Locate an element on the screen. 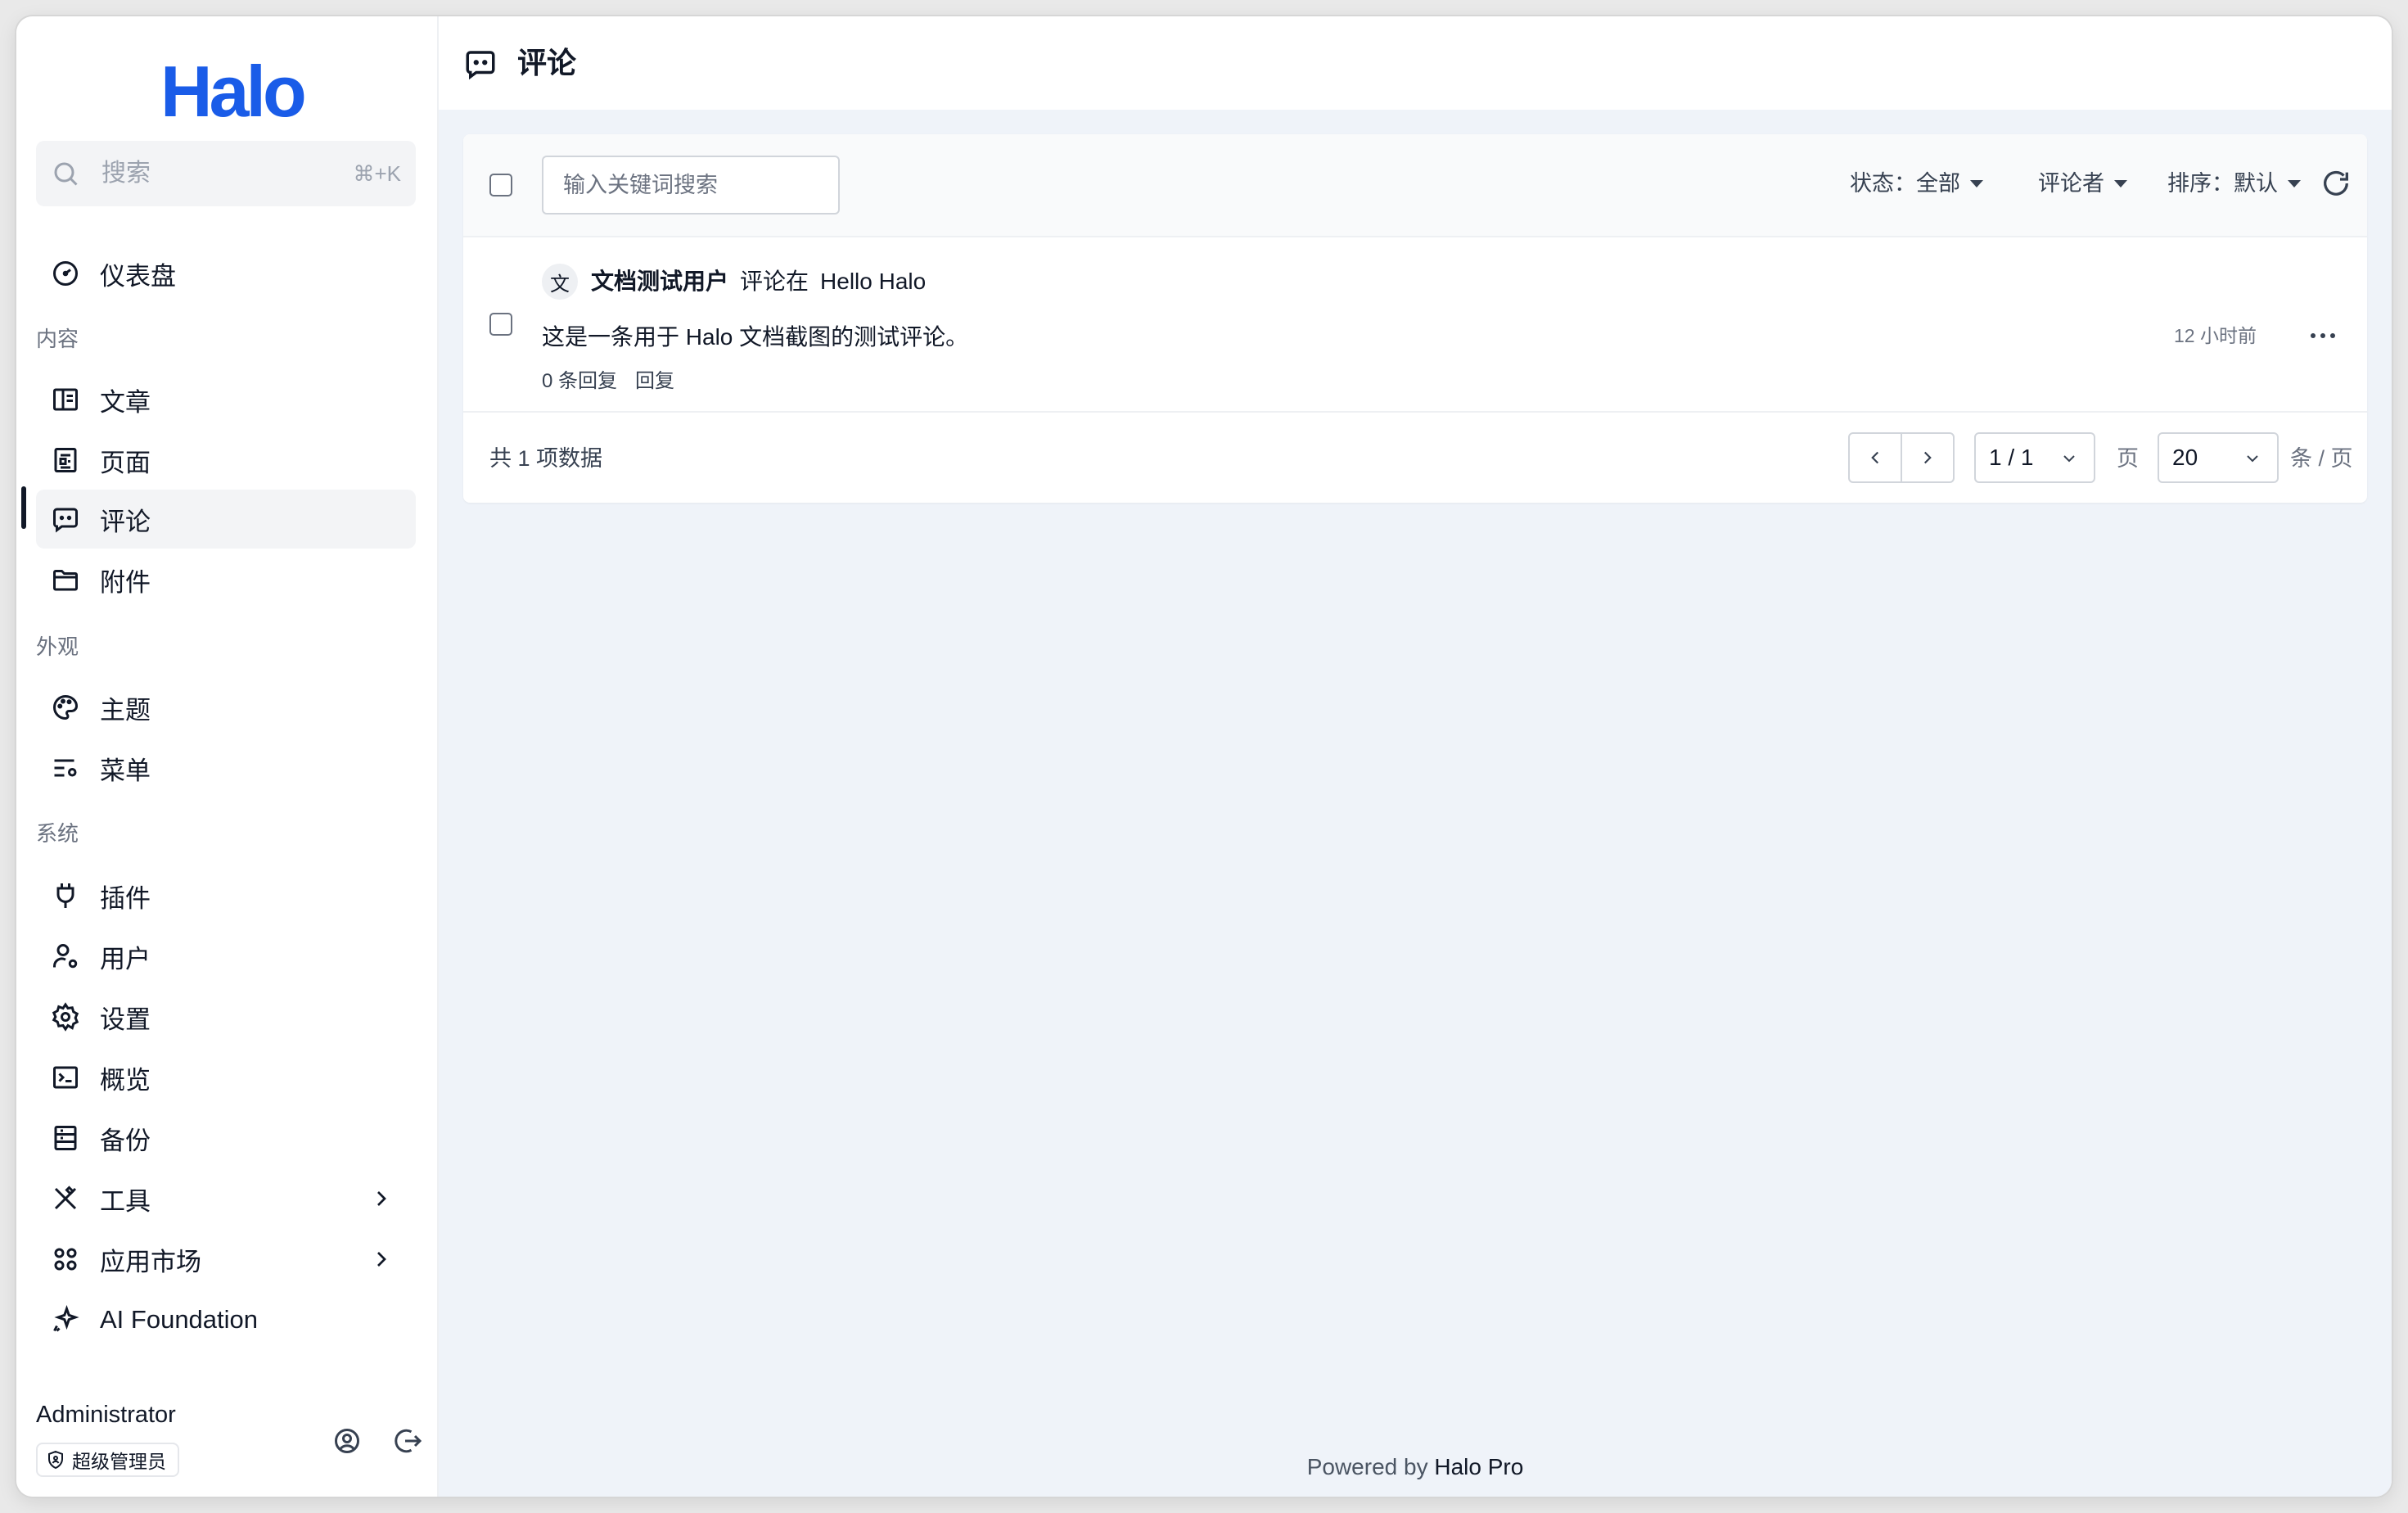 This screenshot has width=2408, height=1513. user-circle-icon is located at coordinates (347, 1441).